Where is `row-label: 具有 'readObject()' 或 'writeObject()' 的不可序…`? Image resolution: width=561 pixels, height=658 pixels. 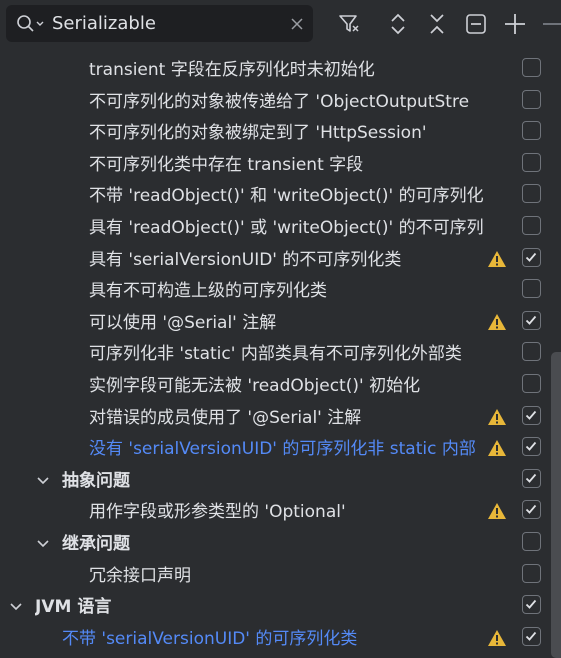
row-label: 具有 'readObject()' 或 'writeObject()' 的不可序… is located at coordinates (286, 228).